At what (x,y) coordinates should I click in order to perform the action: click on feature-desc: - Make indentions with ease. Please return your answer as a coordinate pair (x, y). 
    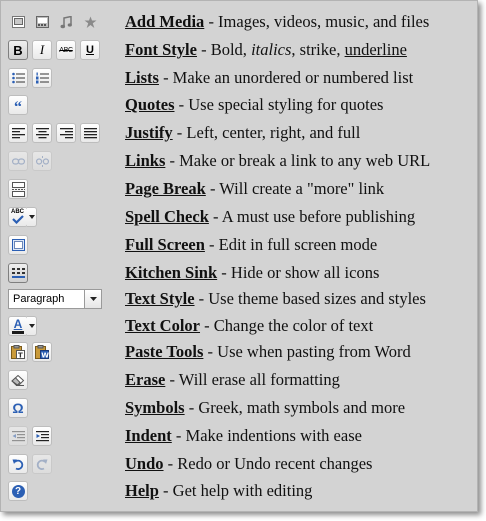
    Looking at the image, I should click on (266, 435).